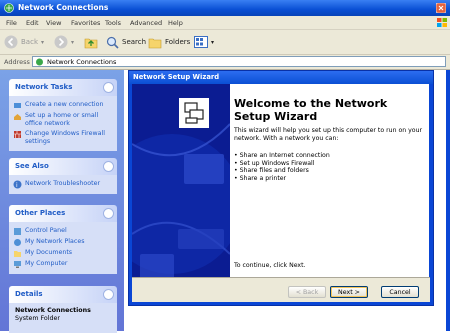 Image resolution: width=450 pixels, height=333 pixels. What do you see at coordinates (17, 254) in the screenshot?
I see `documents-folder-icon` at bounding box center [17, 254].